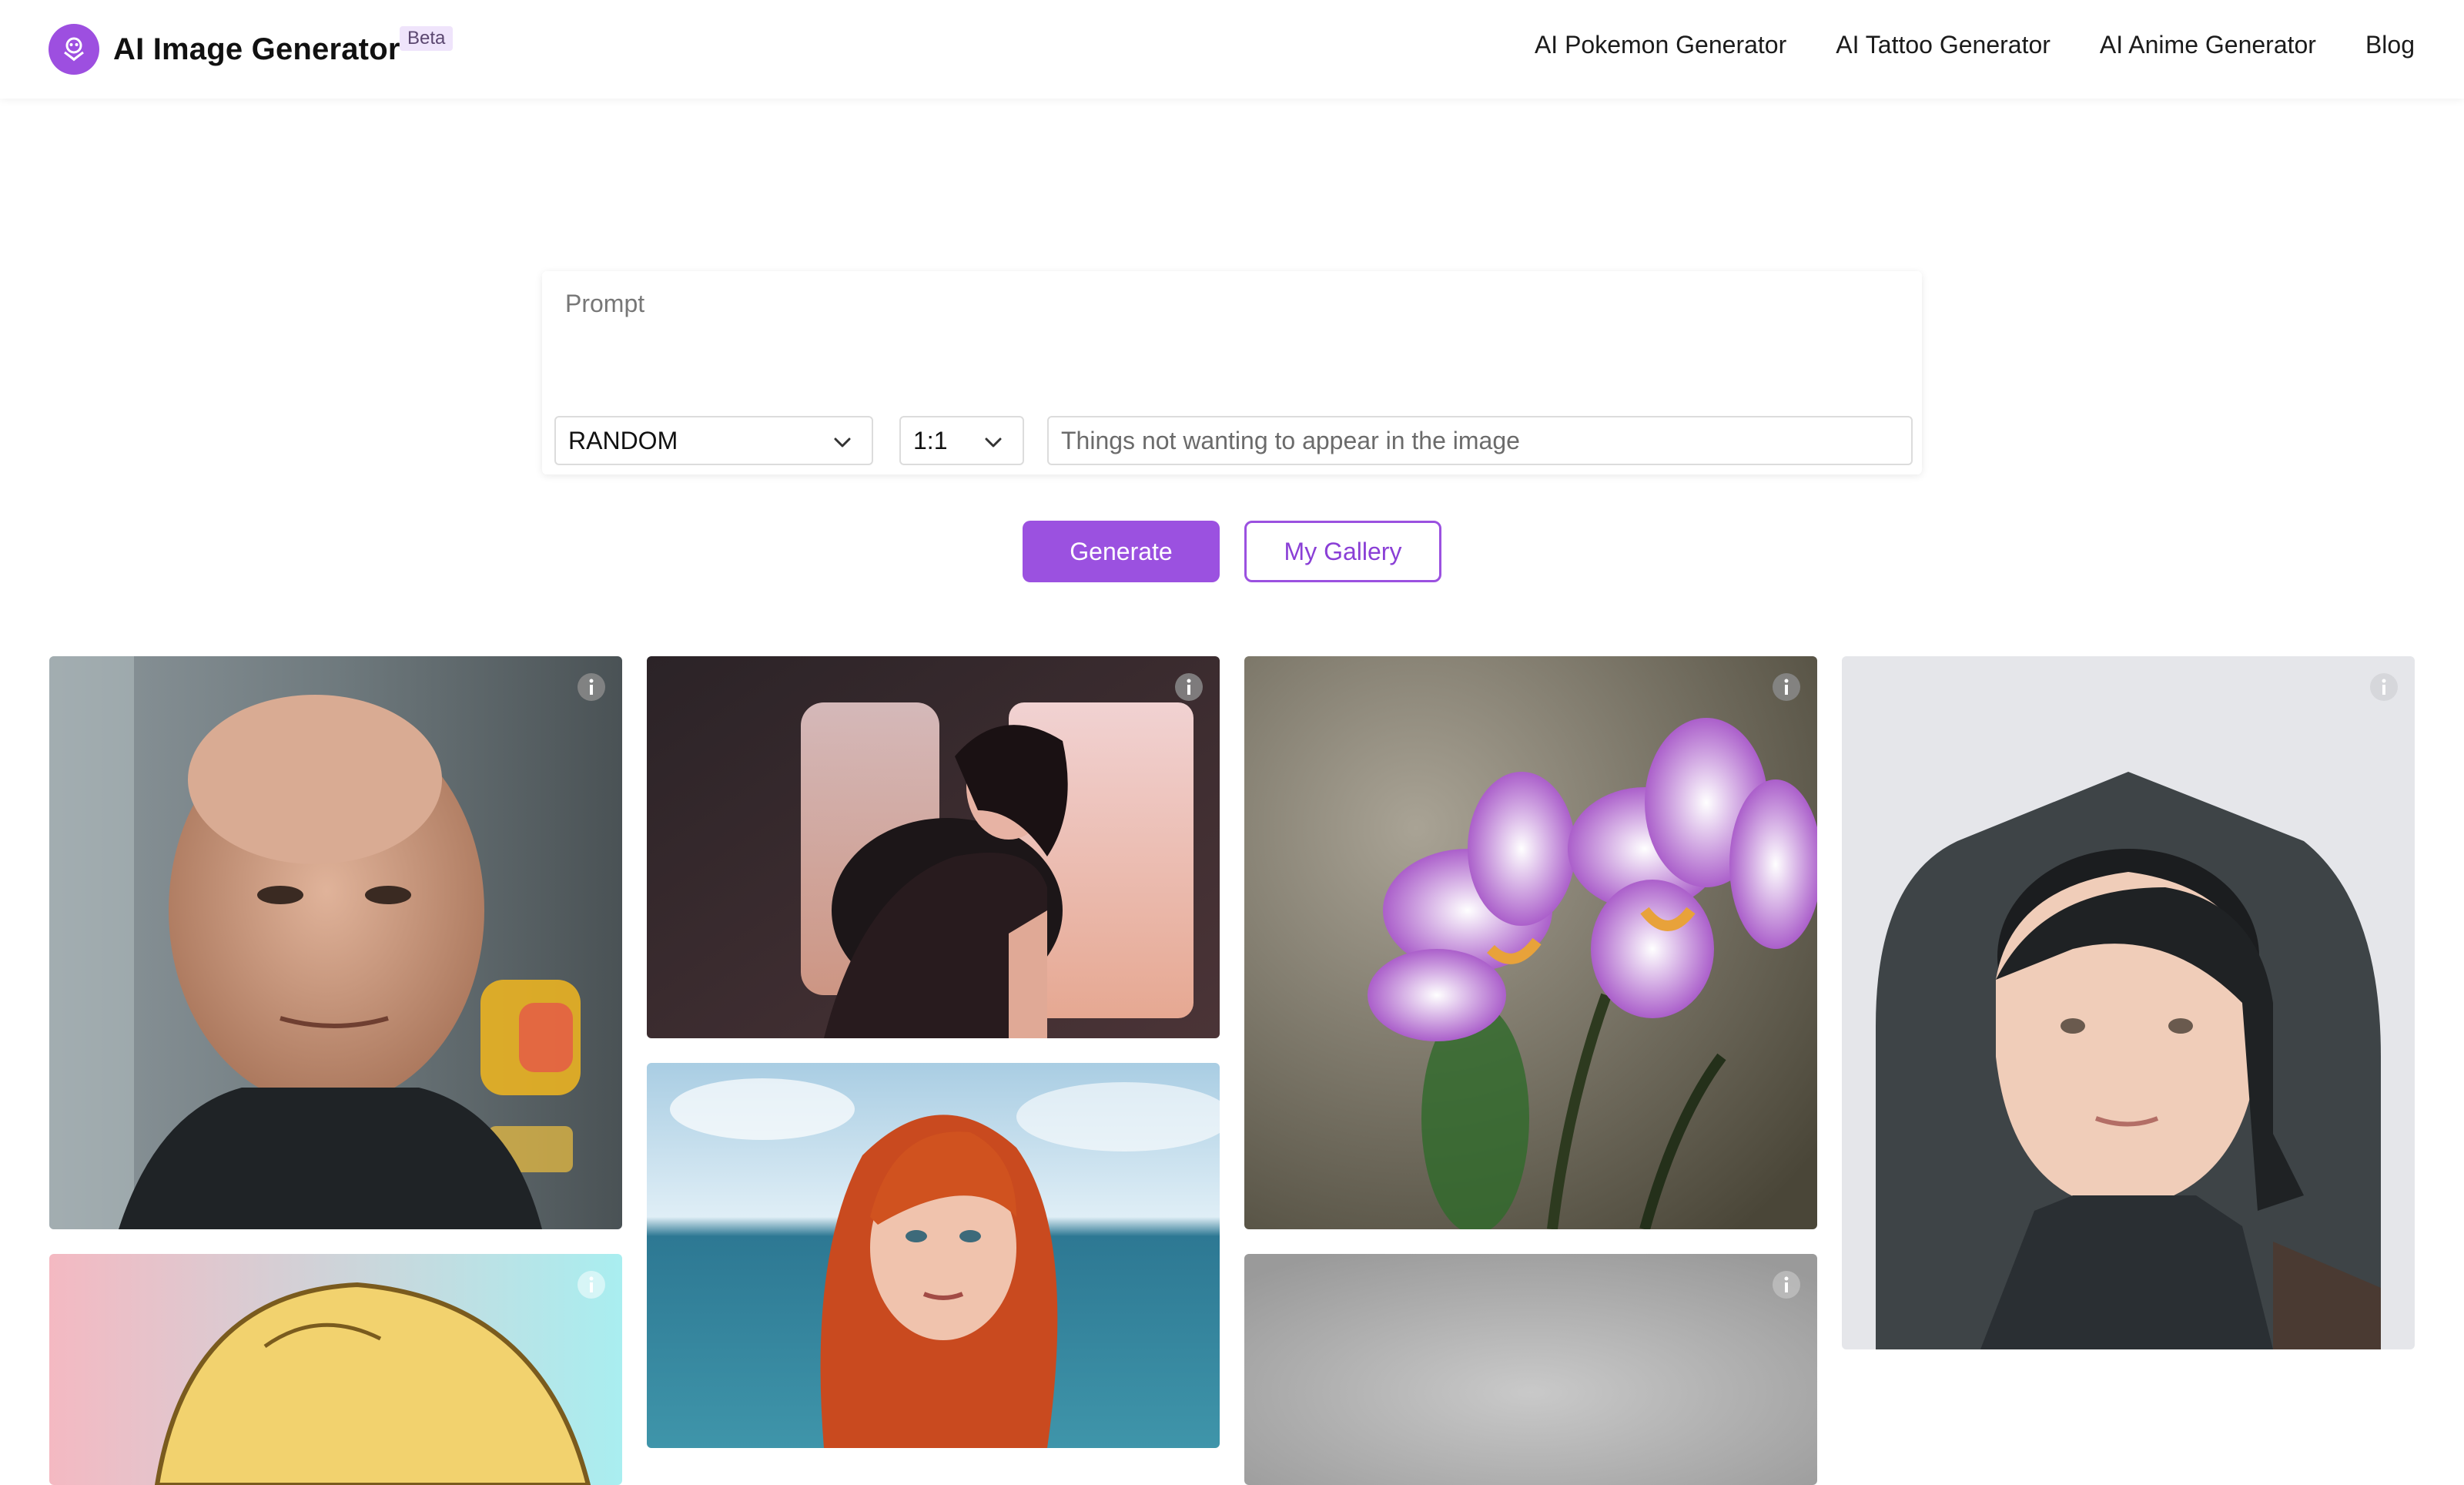 The height and width of the screenshot is (1485, 2464). Describe the element at coordinates (623, 440) in the screenshot. I see `style-select-value: RANDOM` at that location.